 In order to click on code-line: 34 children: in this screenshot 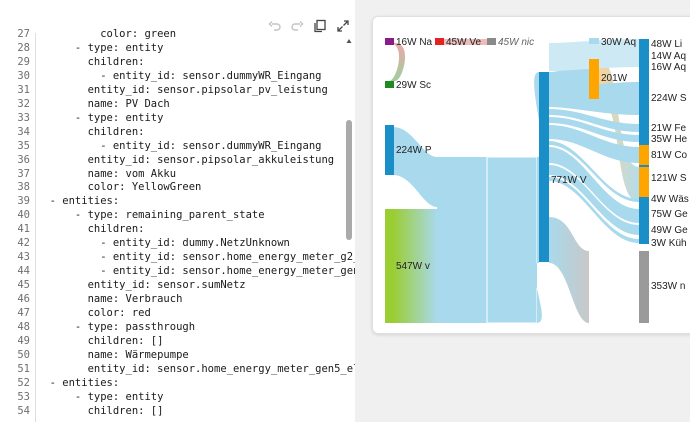, I will do `click(172, 132)`.